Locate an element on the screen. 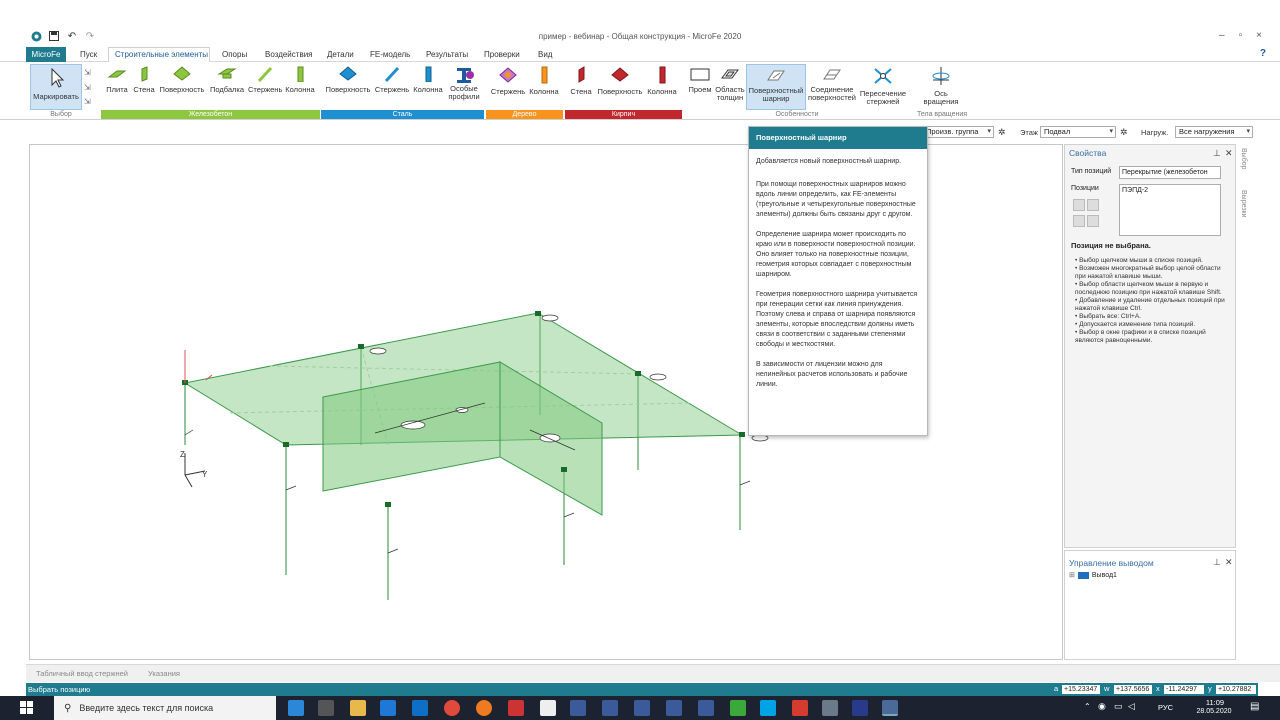 Image resolution: width=1280 pixels, height=720 pixels. concrete-column-button: Колонна is located at coordinates (300, 80).